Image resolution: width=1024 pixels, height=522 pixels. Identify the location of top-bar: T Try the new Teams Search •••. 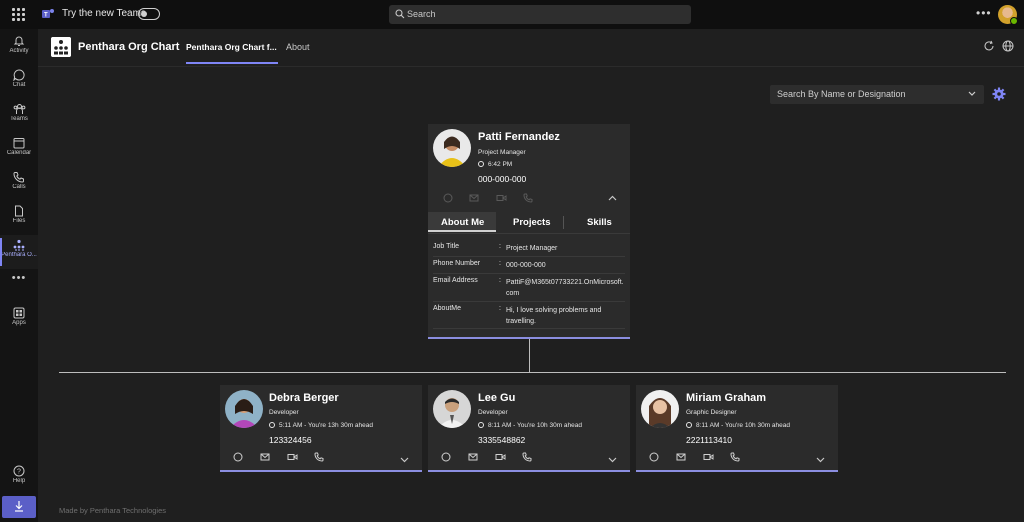
(512, 14).